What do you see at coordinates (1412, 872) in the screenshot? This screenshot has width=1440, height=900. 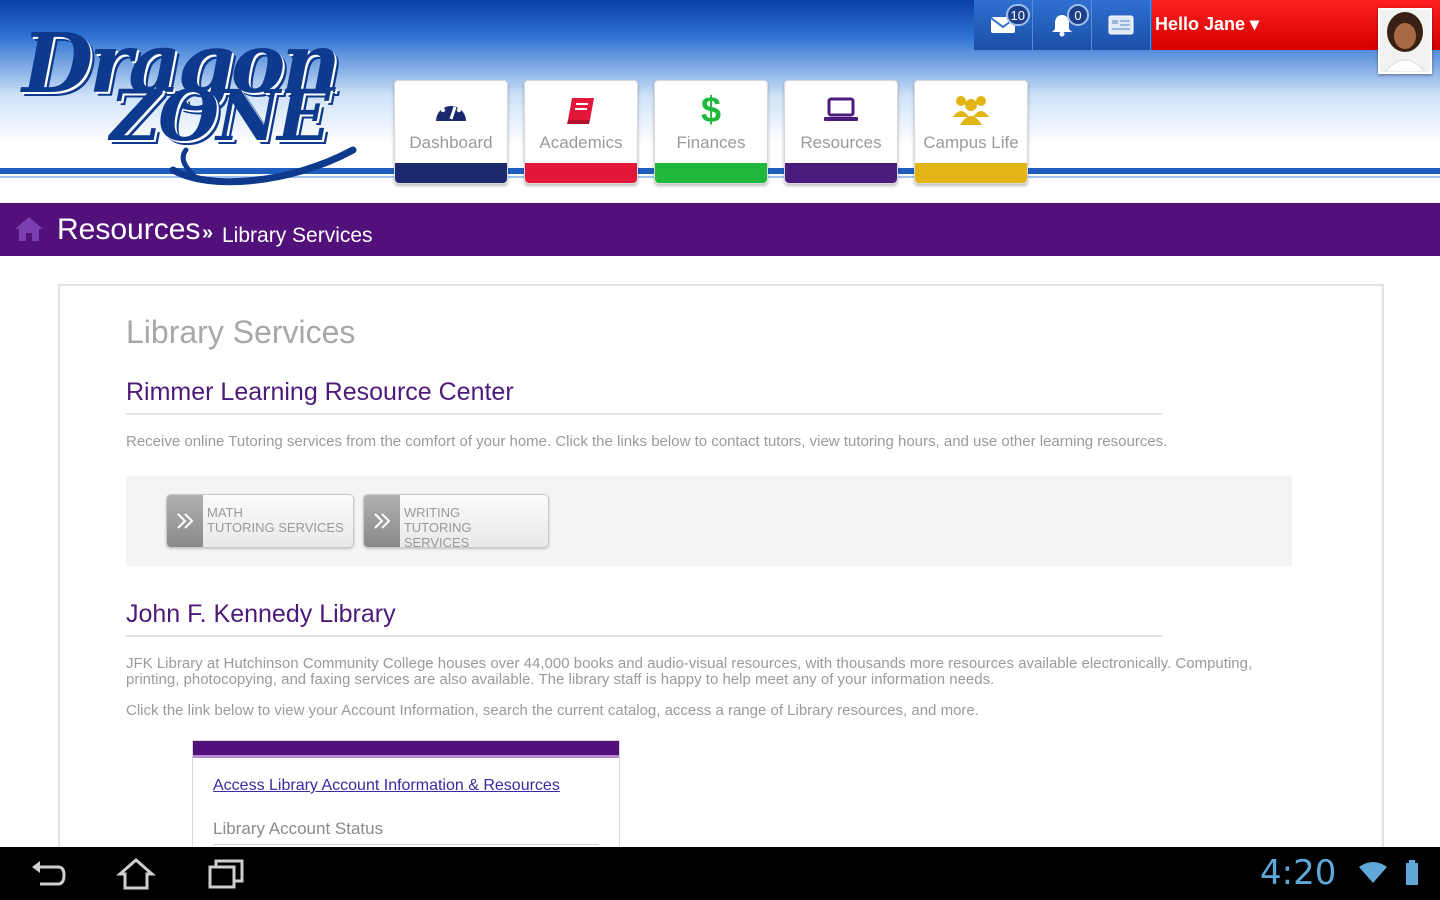 I see `battery-icon` at bounding box center [1412, 872].